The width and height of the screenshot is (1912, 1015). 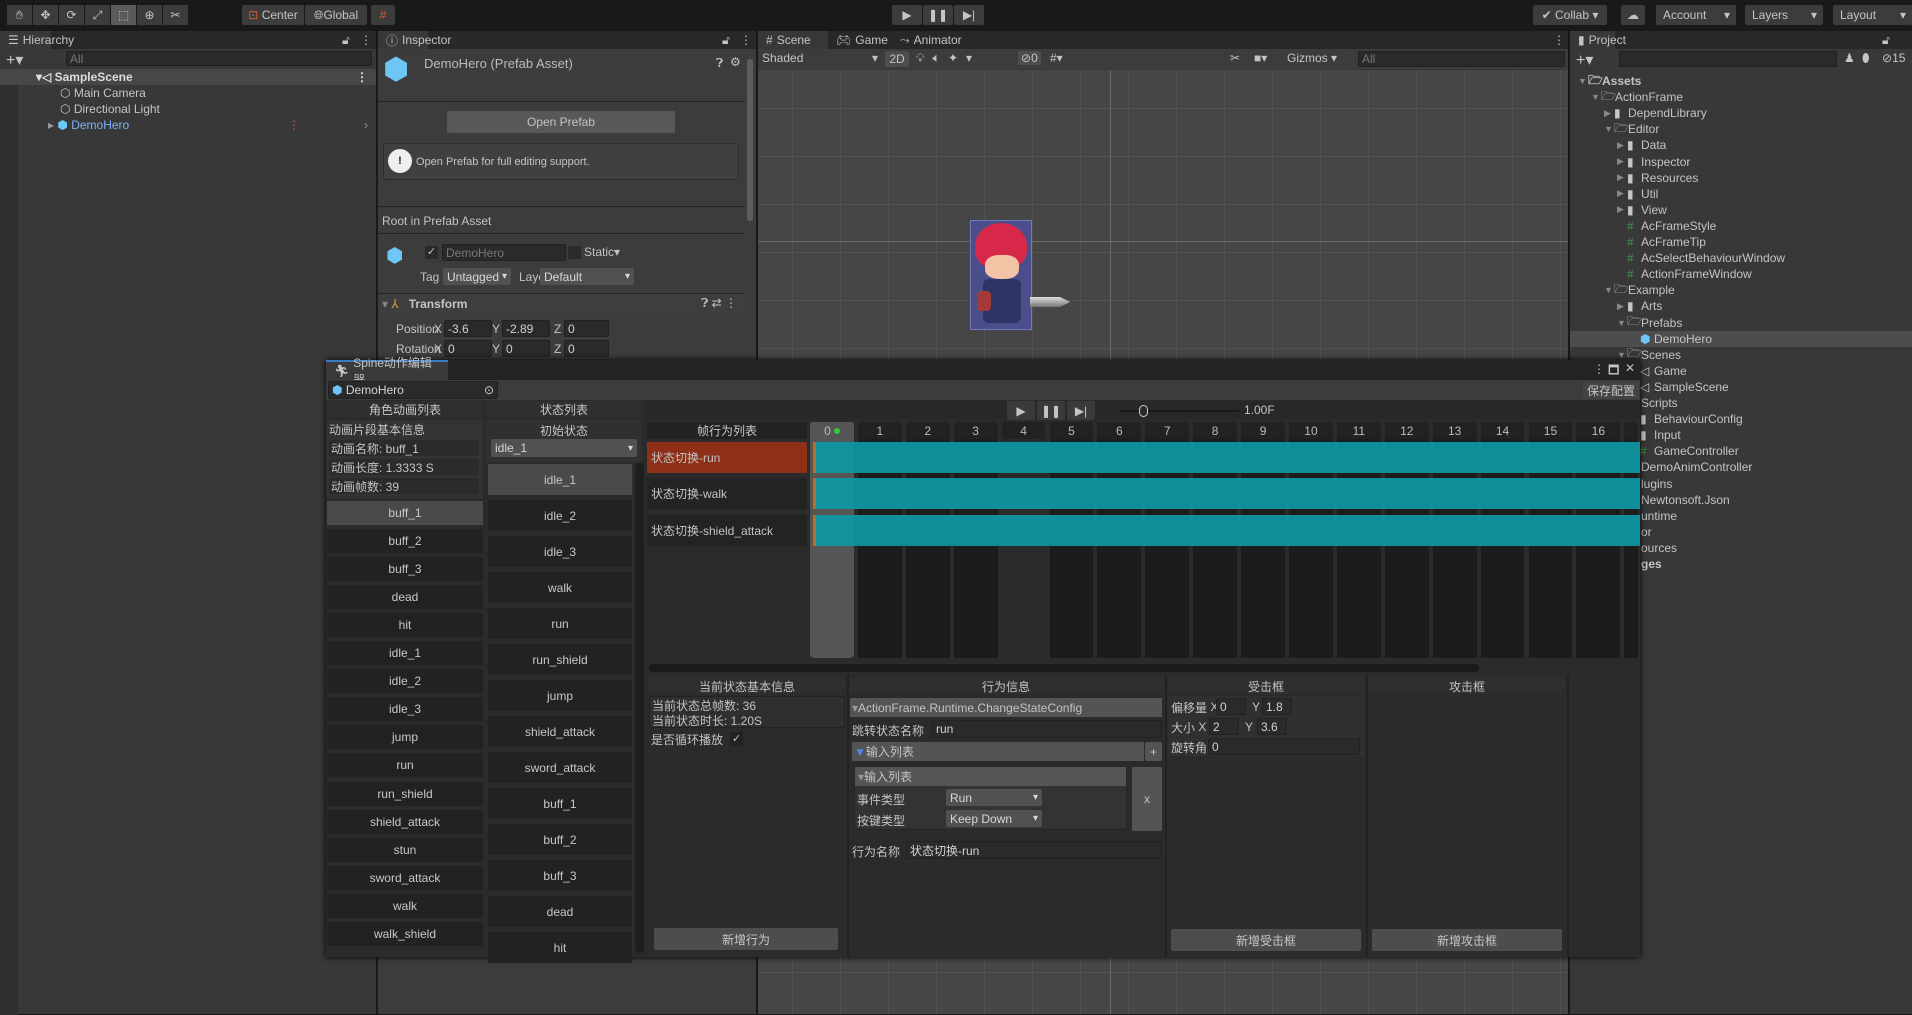 I want to click on animation-item: sword_attack, so click(x=405, y=877).